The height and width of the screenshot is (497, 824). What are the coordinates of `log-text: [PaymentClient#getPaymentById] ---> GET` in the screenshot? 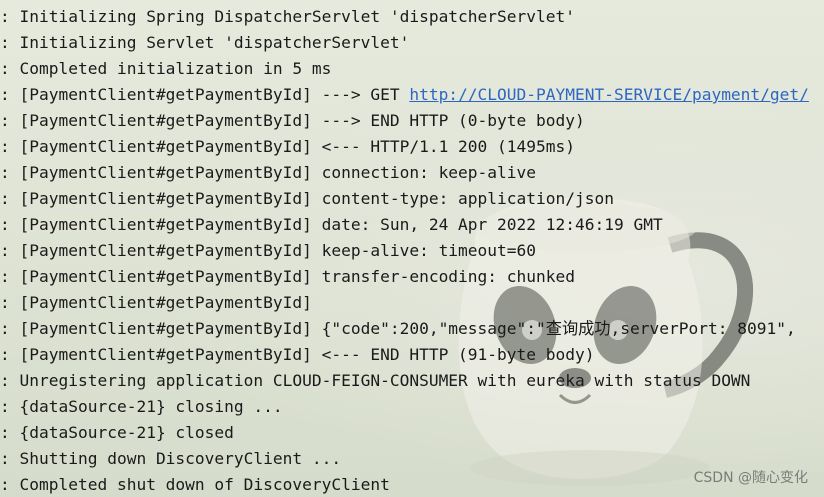 It's located at (214, 94).